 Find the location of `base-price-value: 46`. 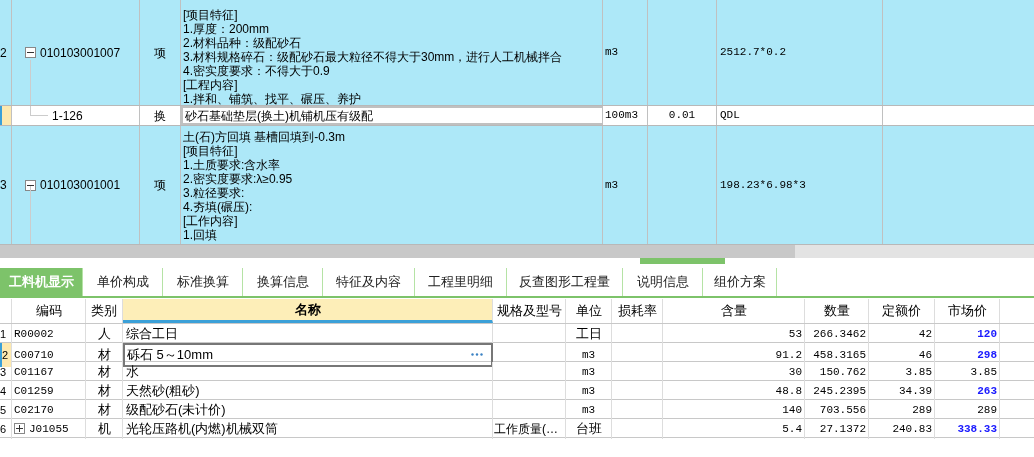

base-price-value: 46 is located at coordinates (925, 355).